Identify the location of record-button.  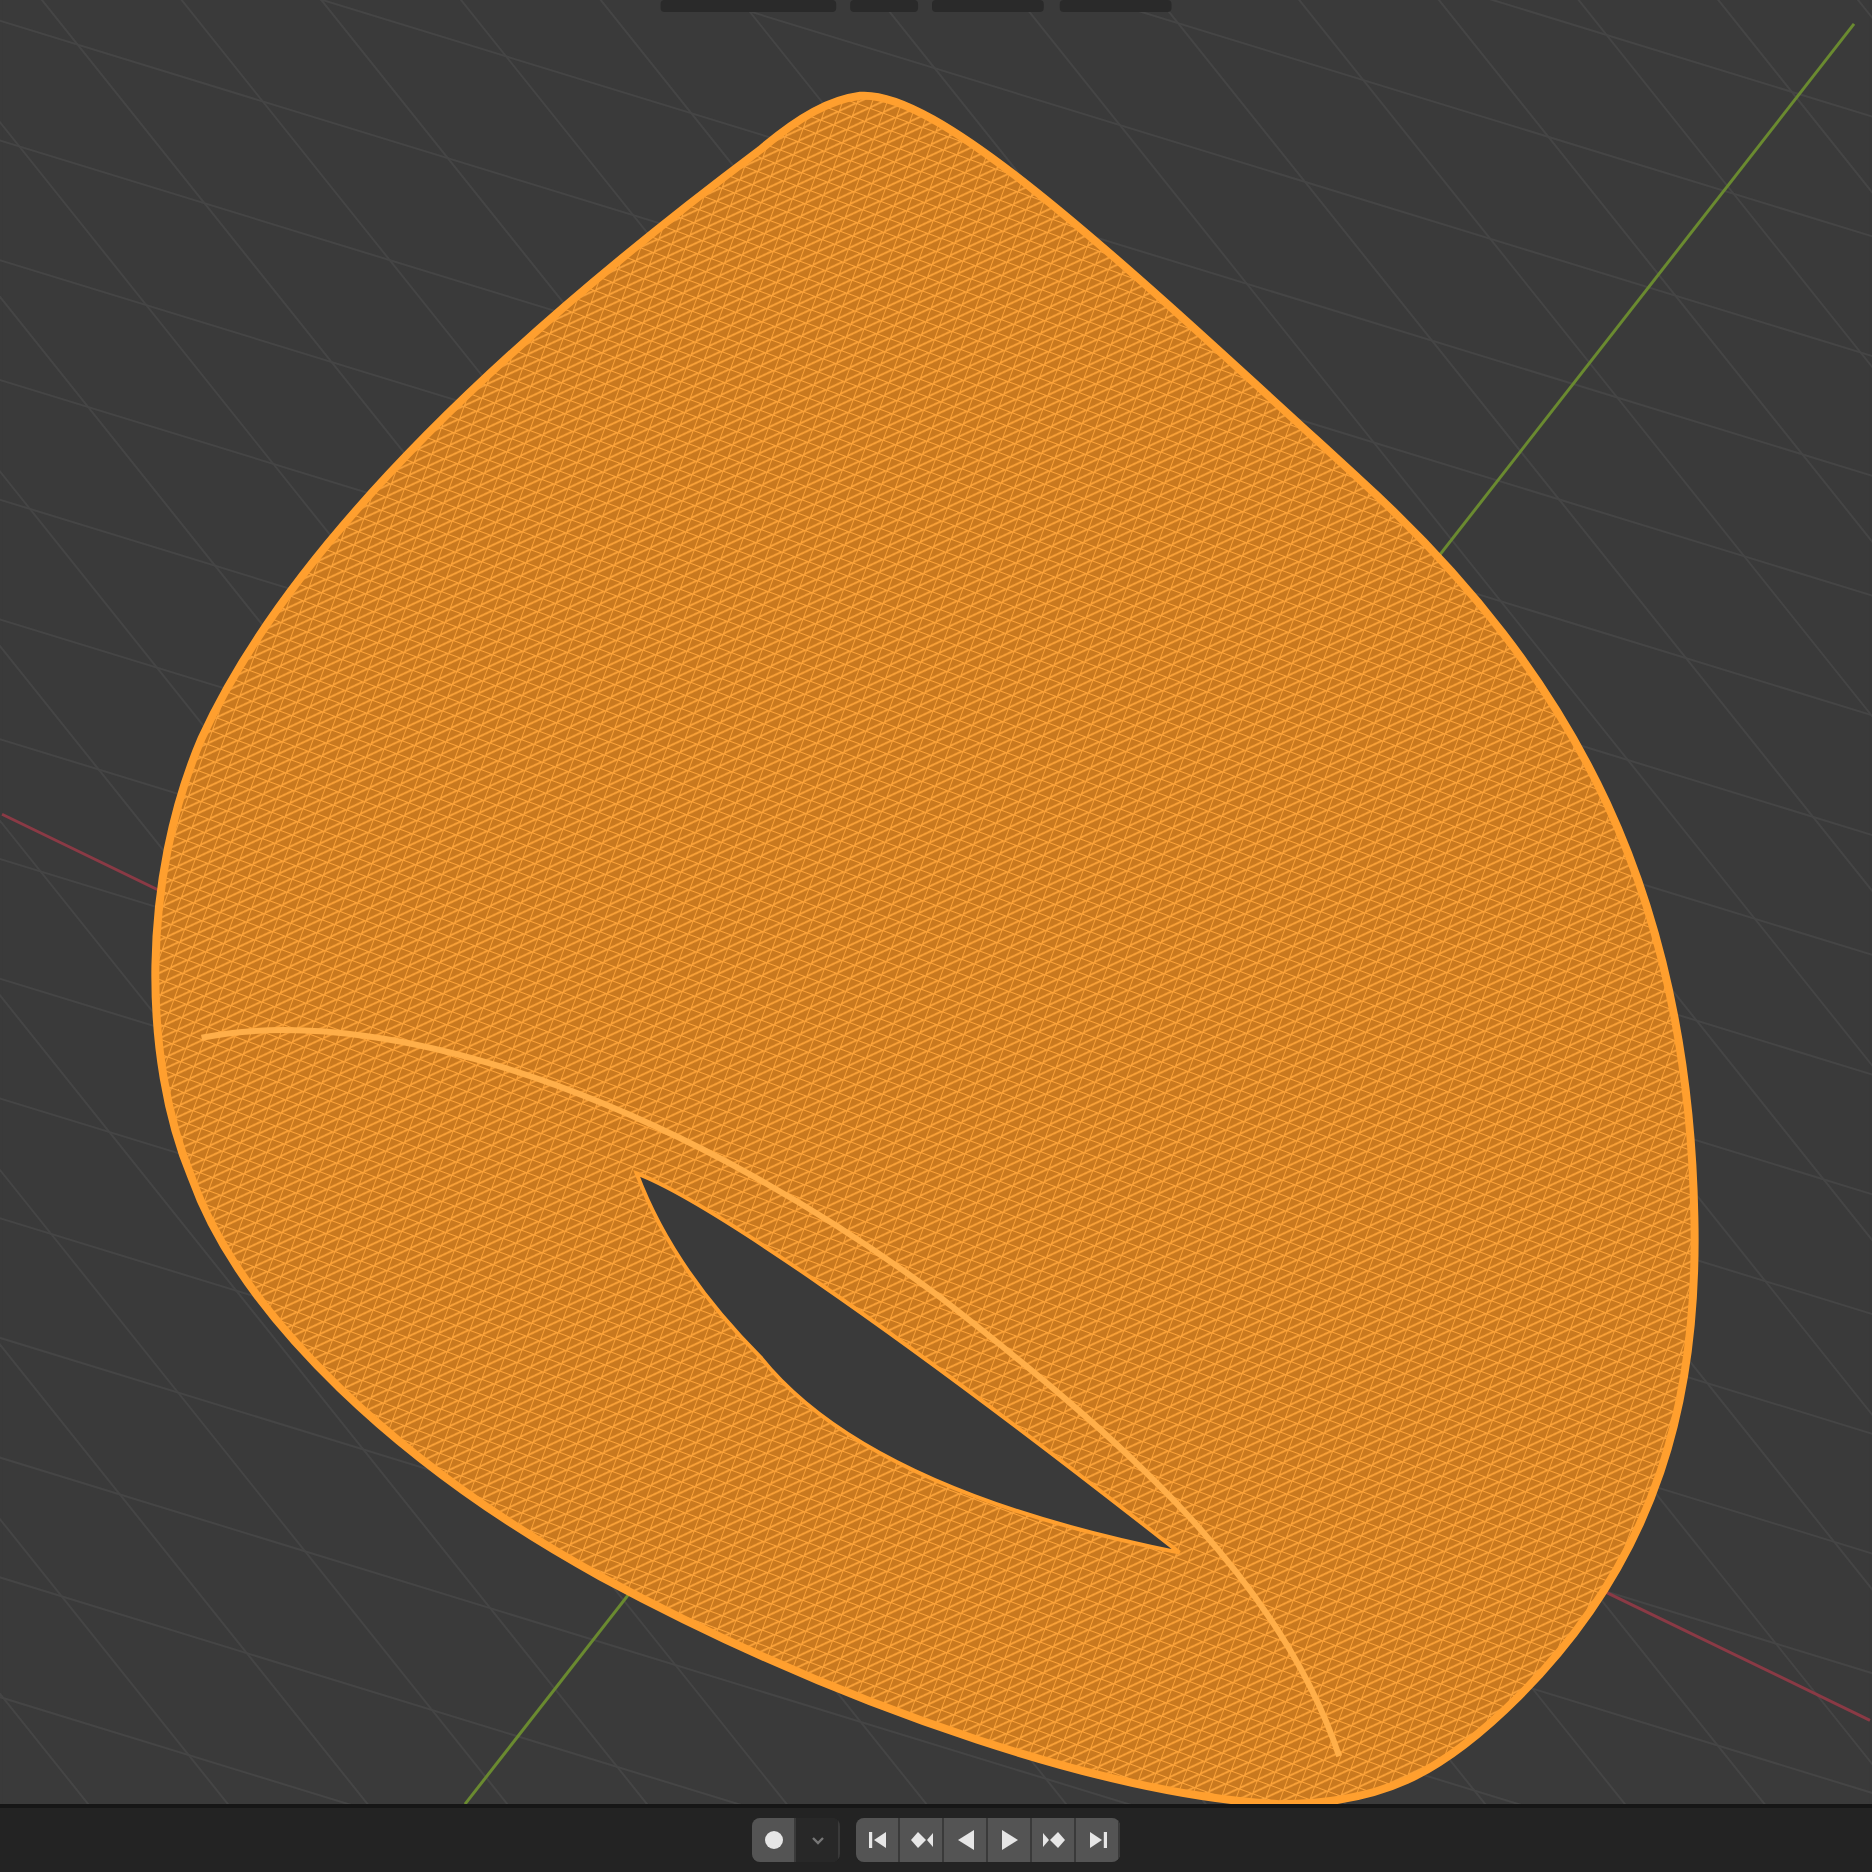
(774, 1840).